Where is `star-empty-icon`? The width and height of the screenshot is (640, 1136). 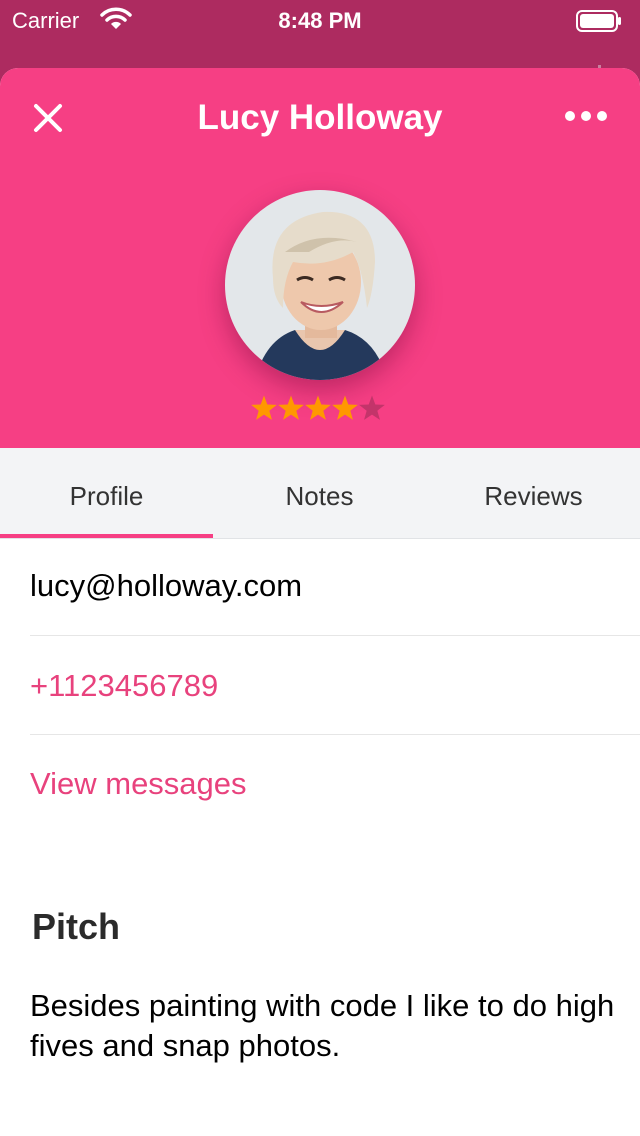 star-empty-icon is located at coordinates (372, 407).